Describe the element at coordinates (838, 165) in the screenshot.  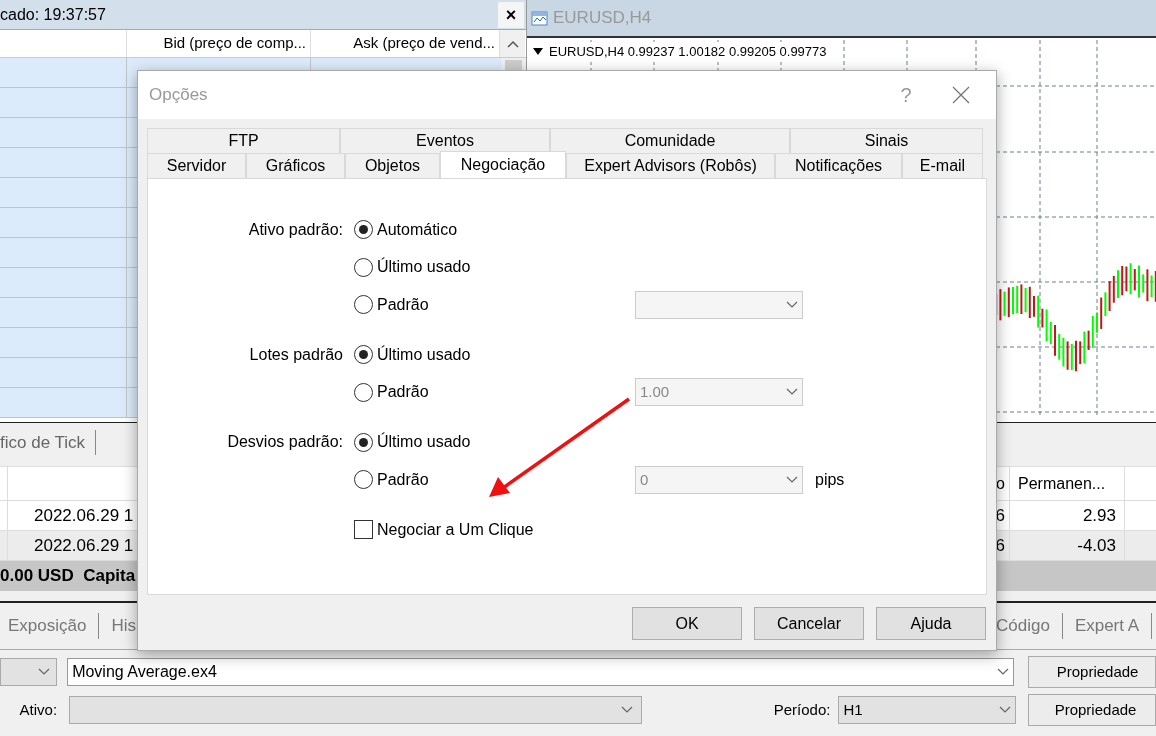
I see `tab: Notificações` at that location.